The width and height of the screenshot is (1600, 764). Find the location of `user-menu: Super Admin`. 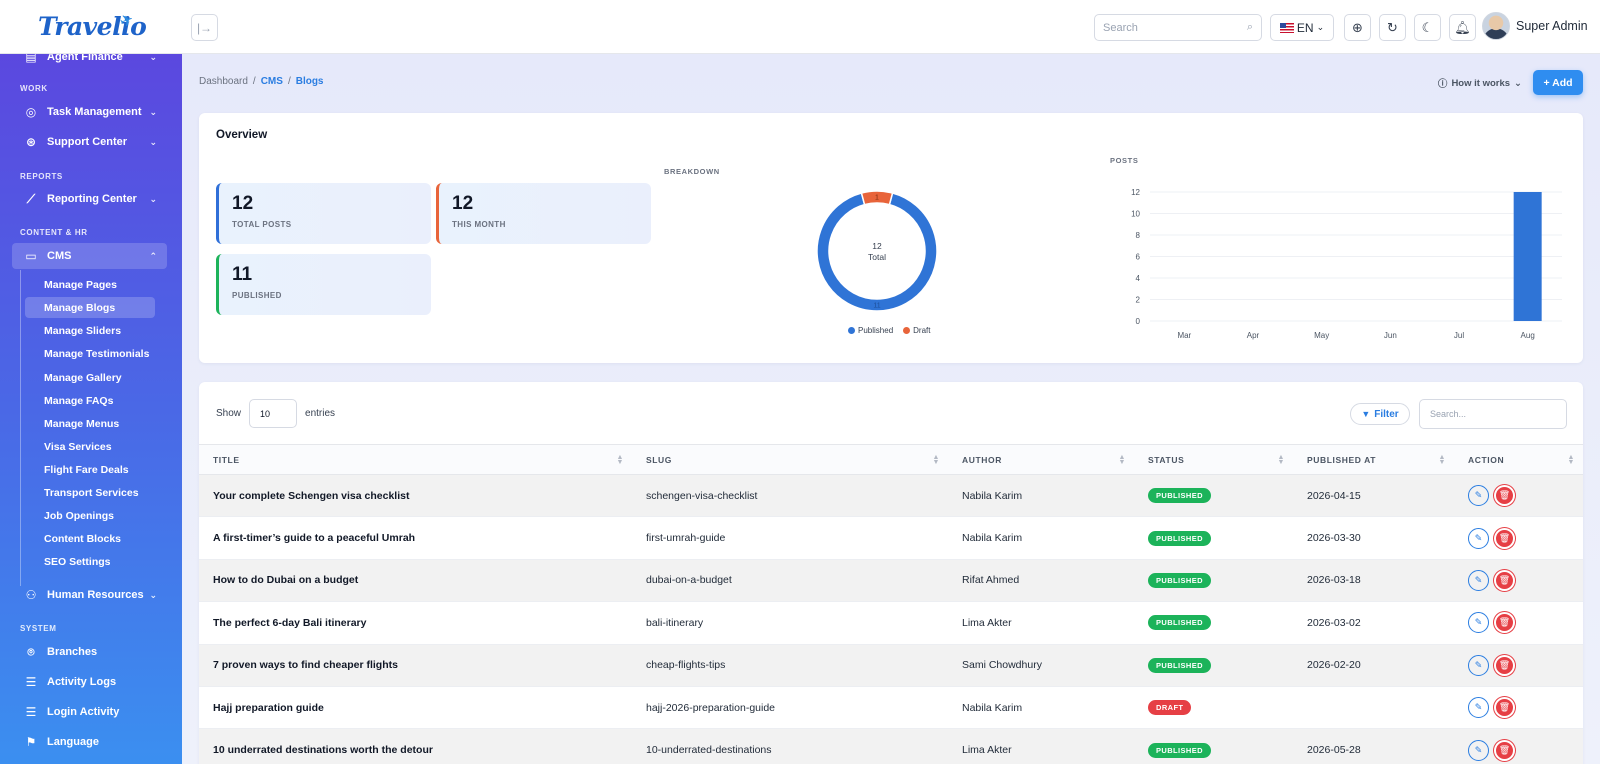

user-menu: Super Admin is located at coordinates (1535, 26).